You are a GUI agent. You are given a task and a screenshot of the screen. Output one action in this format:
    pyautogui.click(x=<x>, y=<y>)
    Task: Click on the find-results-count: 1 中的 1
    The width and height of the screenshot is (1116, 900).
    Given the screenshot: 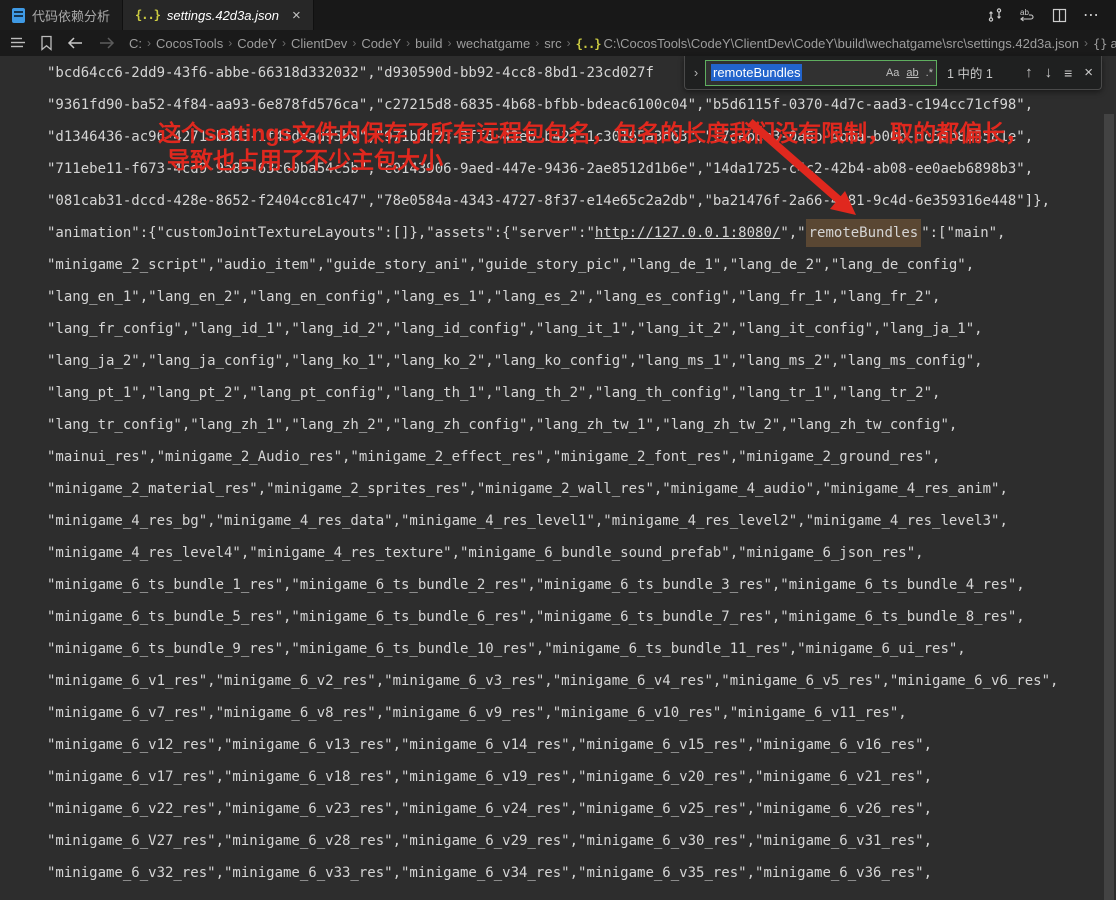 What is the action you would take?
    pyautogui.click(x=970, y=74)
    